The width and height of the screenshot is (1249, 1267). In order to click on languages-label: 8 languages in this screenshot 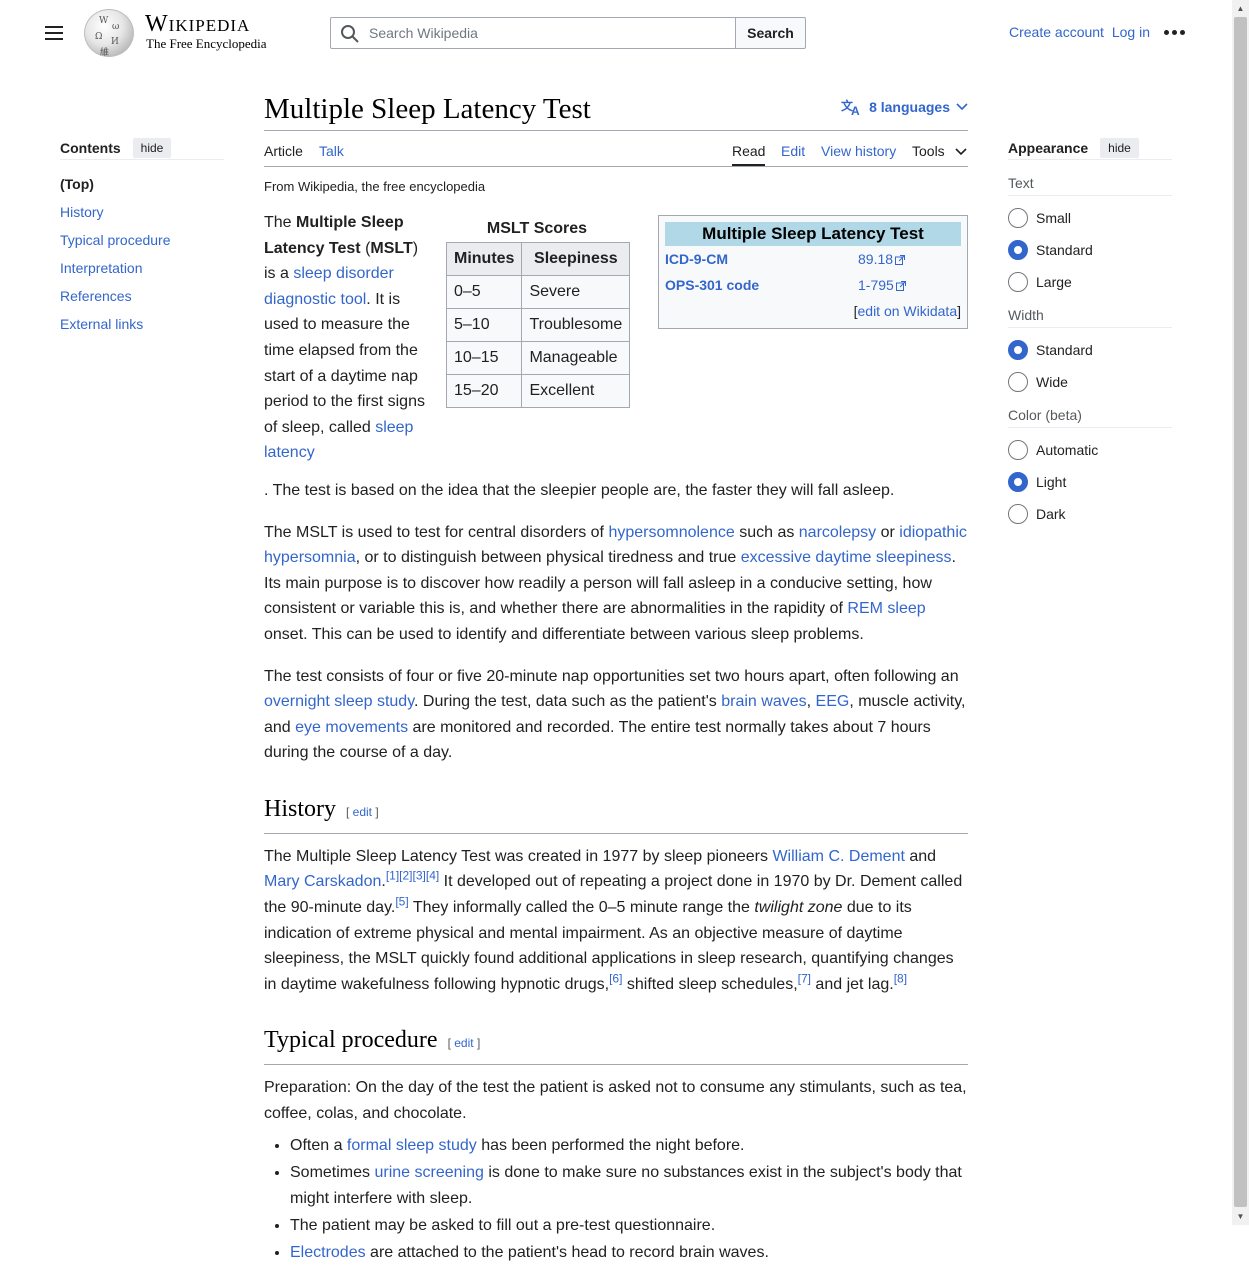, I will do `click(909, 107)`.